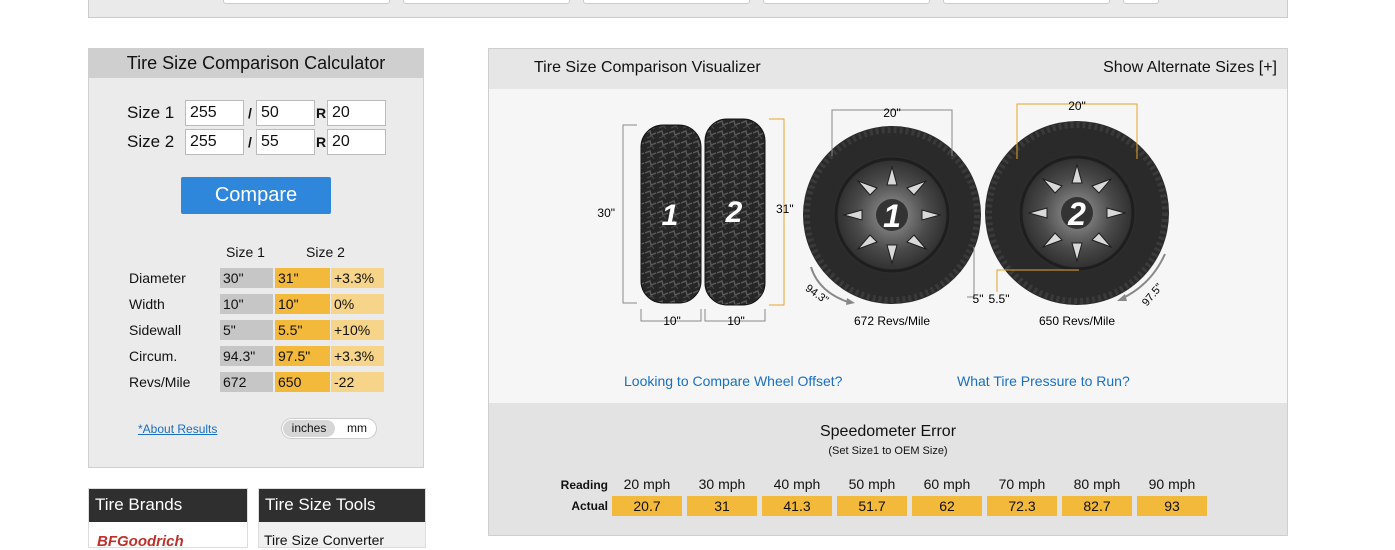 This screenshot has height=550, width=1395. I want to click on tire-brands-title: Tire Brands, so click(168, 505).